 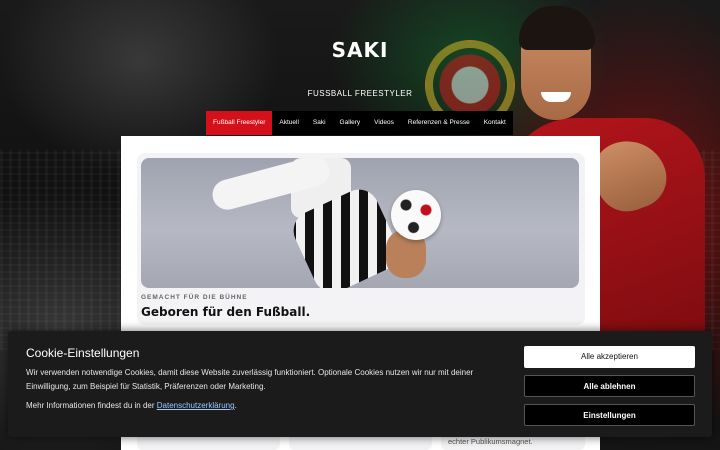 I want to click on site-tagline: FUSSBALL FREESTYLER, so click(x=360, y=93).